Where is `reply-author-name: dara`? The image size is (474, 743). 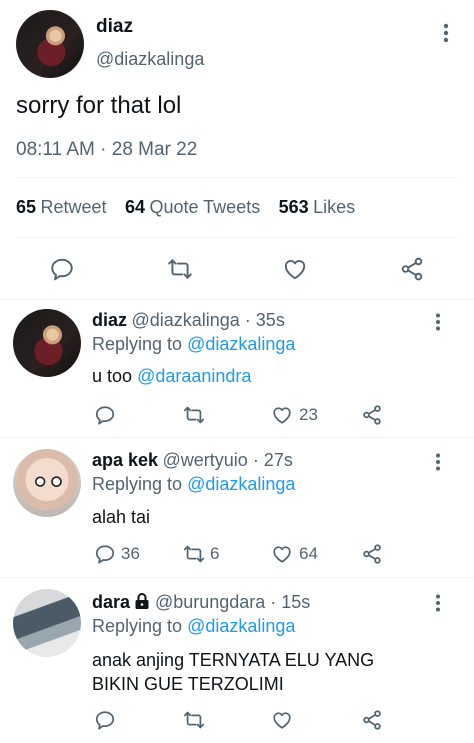 reply-author-name: dara is located at coordinates (111, 602).